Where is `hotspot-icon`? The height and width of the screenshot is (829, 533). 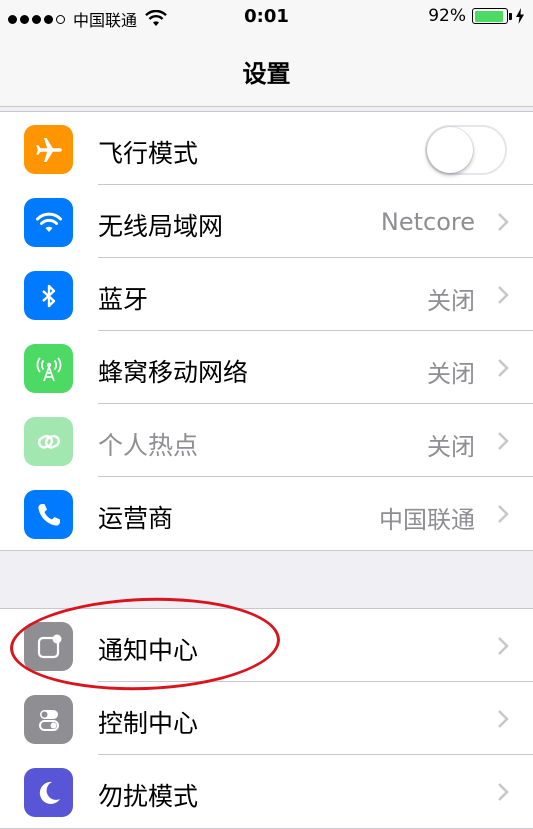 hotspot-icon is located at coordinates (48, 441).